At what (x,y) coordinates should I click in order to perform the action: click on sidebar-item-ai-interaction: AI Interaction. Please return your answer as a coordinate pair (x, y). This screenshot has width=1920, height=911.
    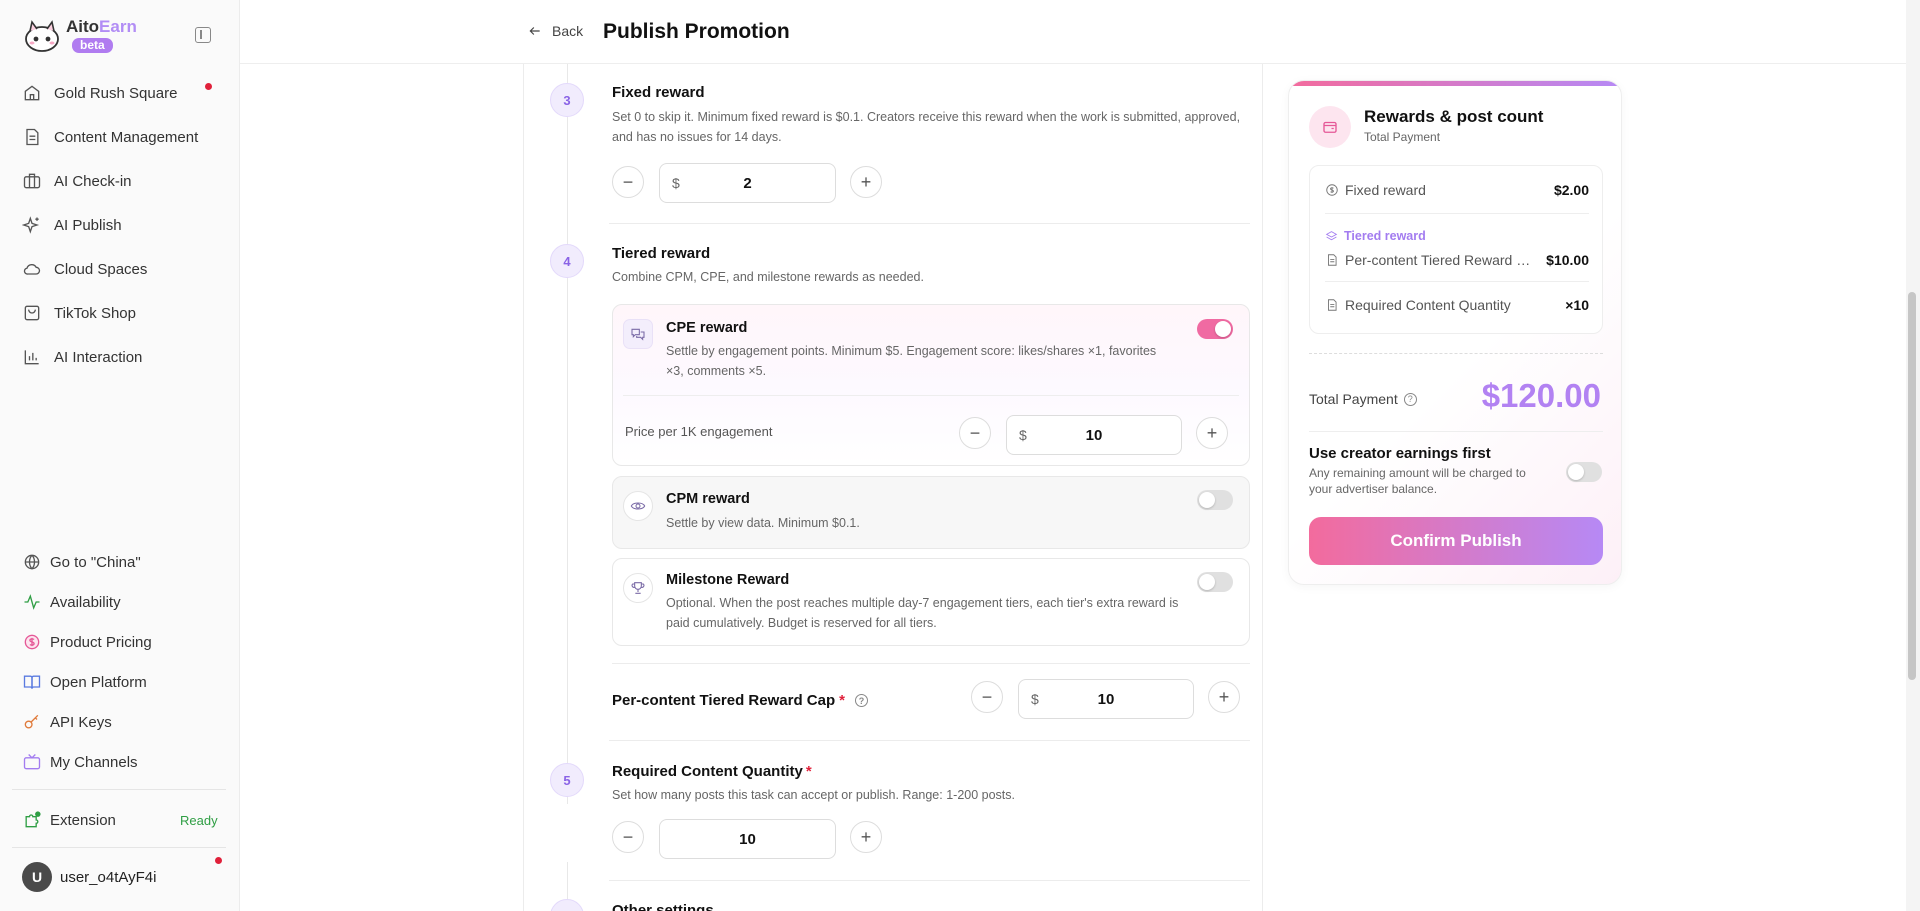
    Looking at the image, I should click on (82, 357).